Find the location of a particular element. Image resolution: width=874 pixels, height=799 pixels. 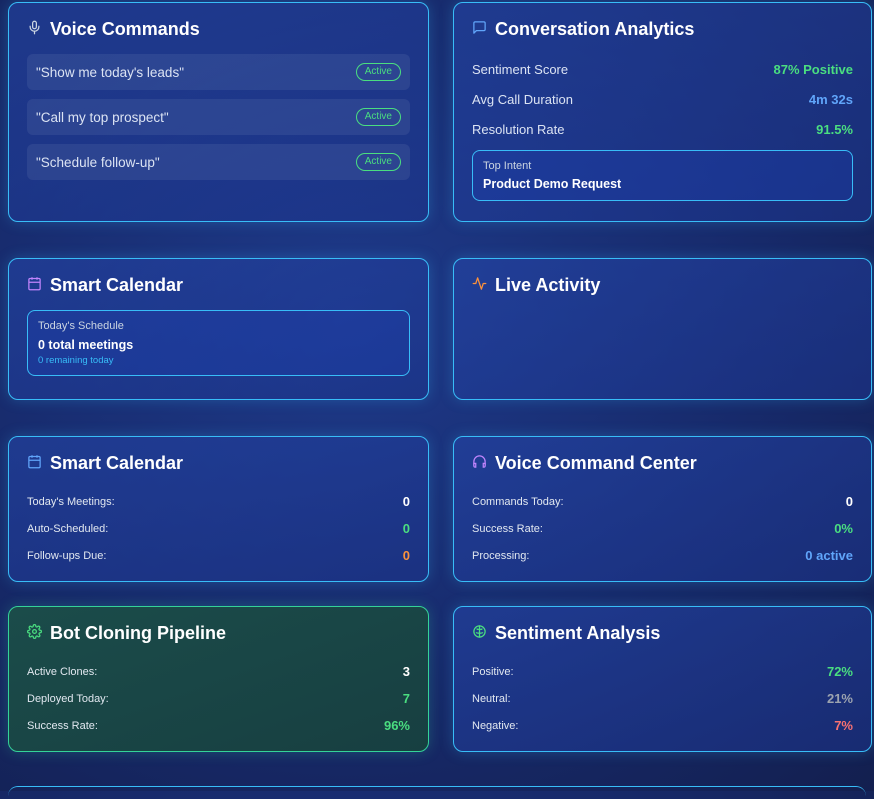

success-rate-row: Success Rate: 96% is located at coordinates (218, 725).